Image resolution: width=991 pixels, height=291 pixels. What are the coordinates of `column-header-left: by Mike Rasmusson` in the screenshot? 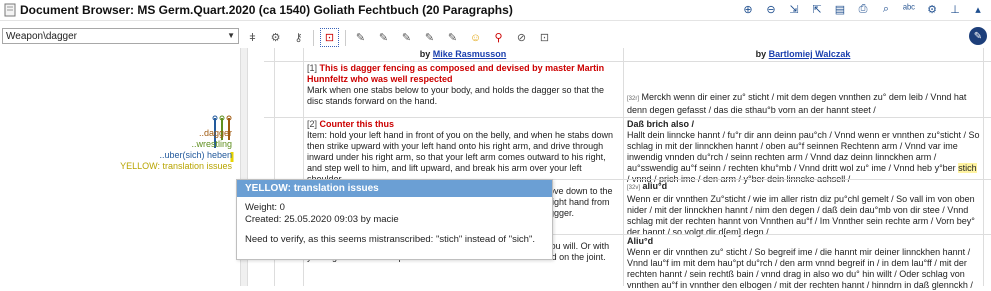 It's located at (463, 54).